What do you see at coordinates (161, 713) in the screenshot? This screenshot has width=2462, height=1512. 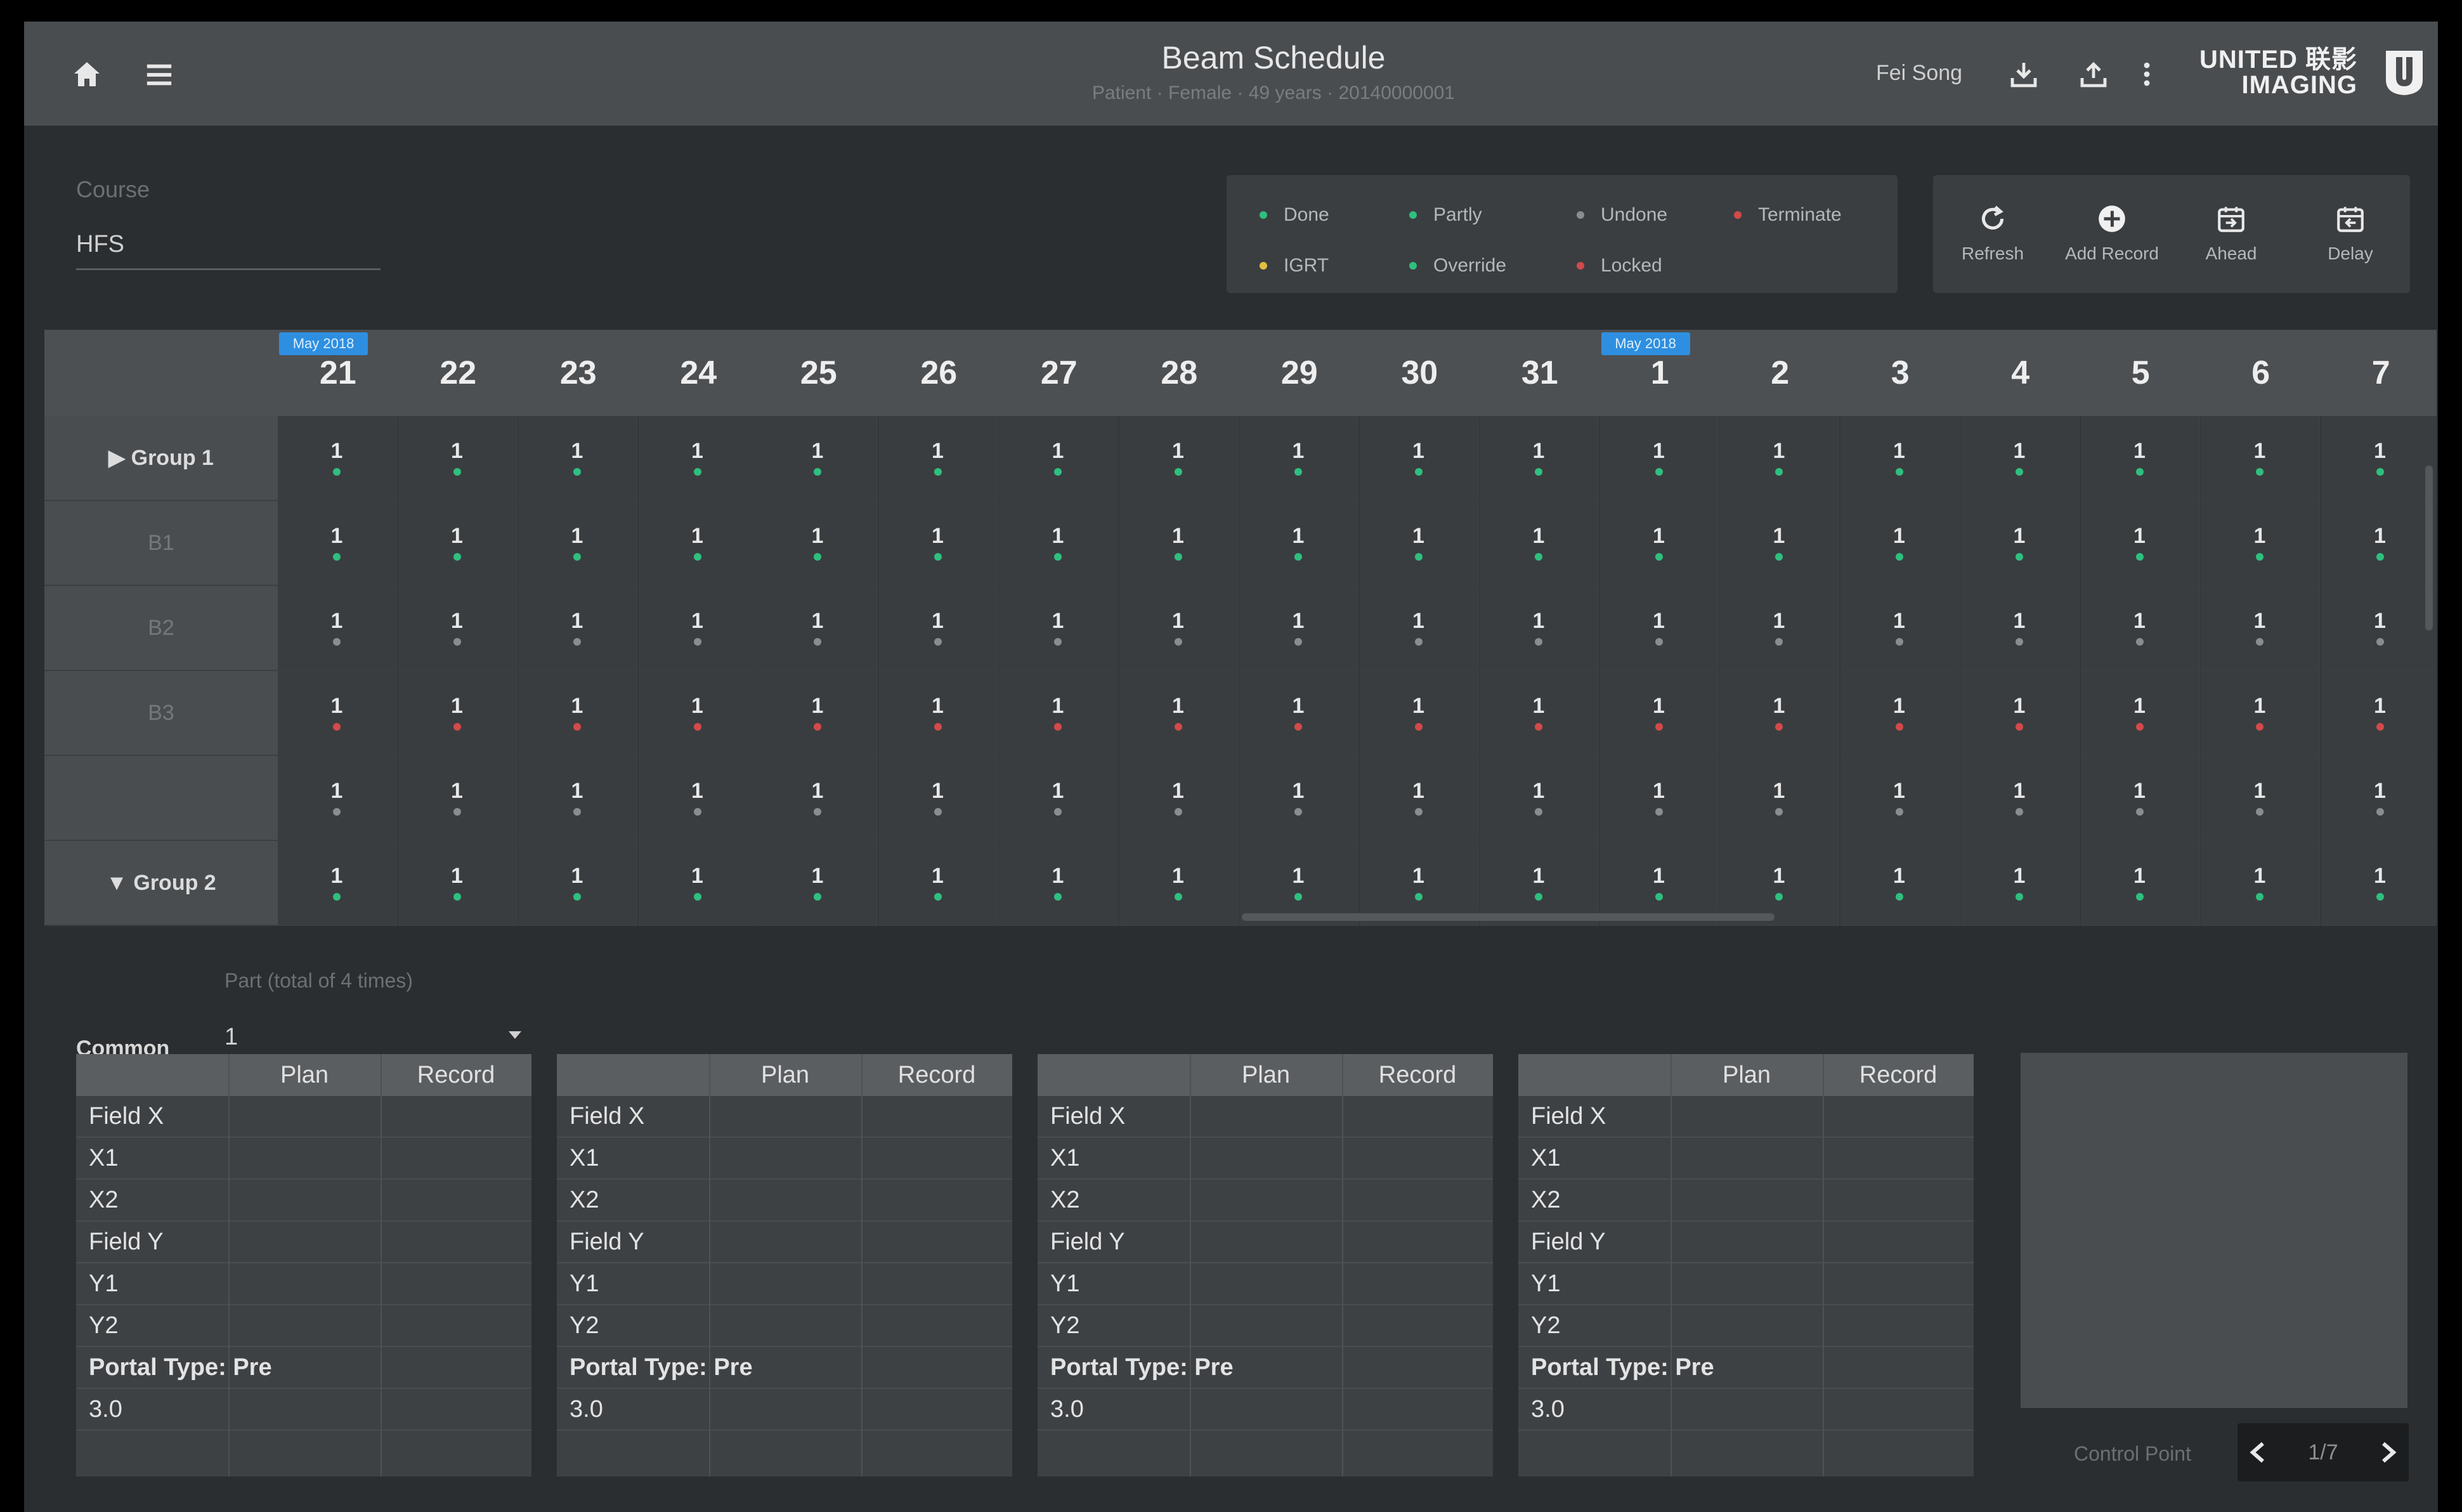 I see `row-header: B3` at bounding box center [161, 713].